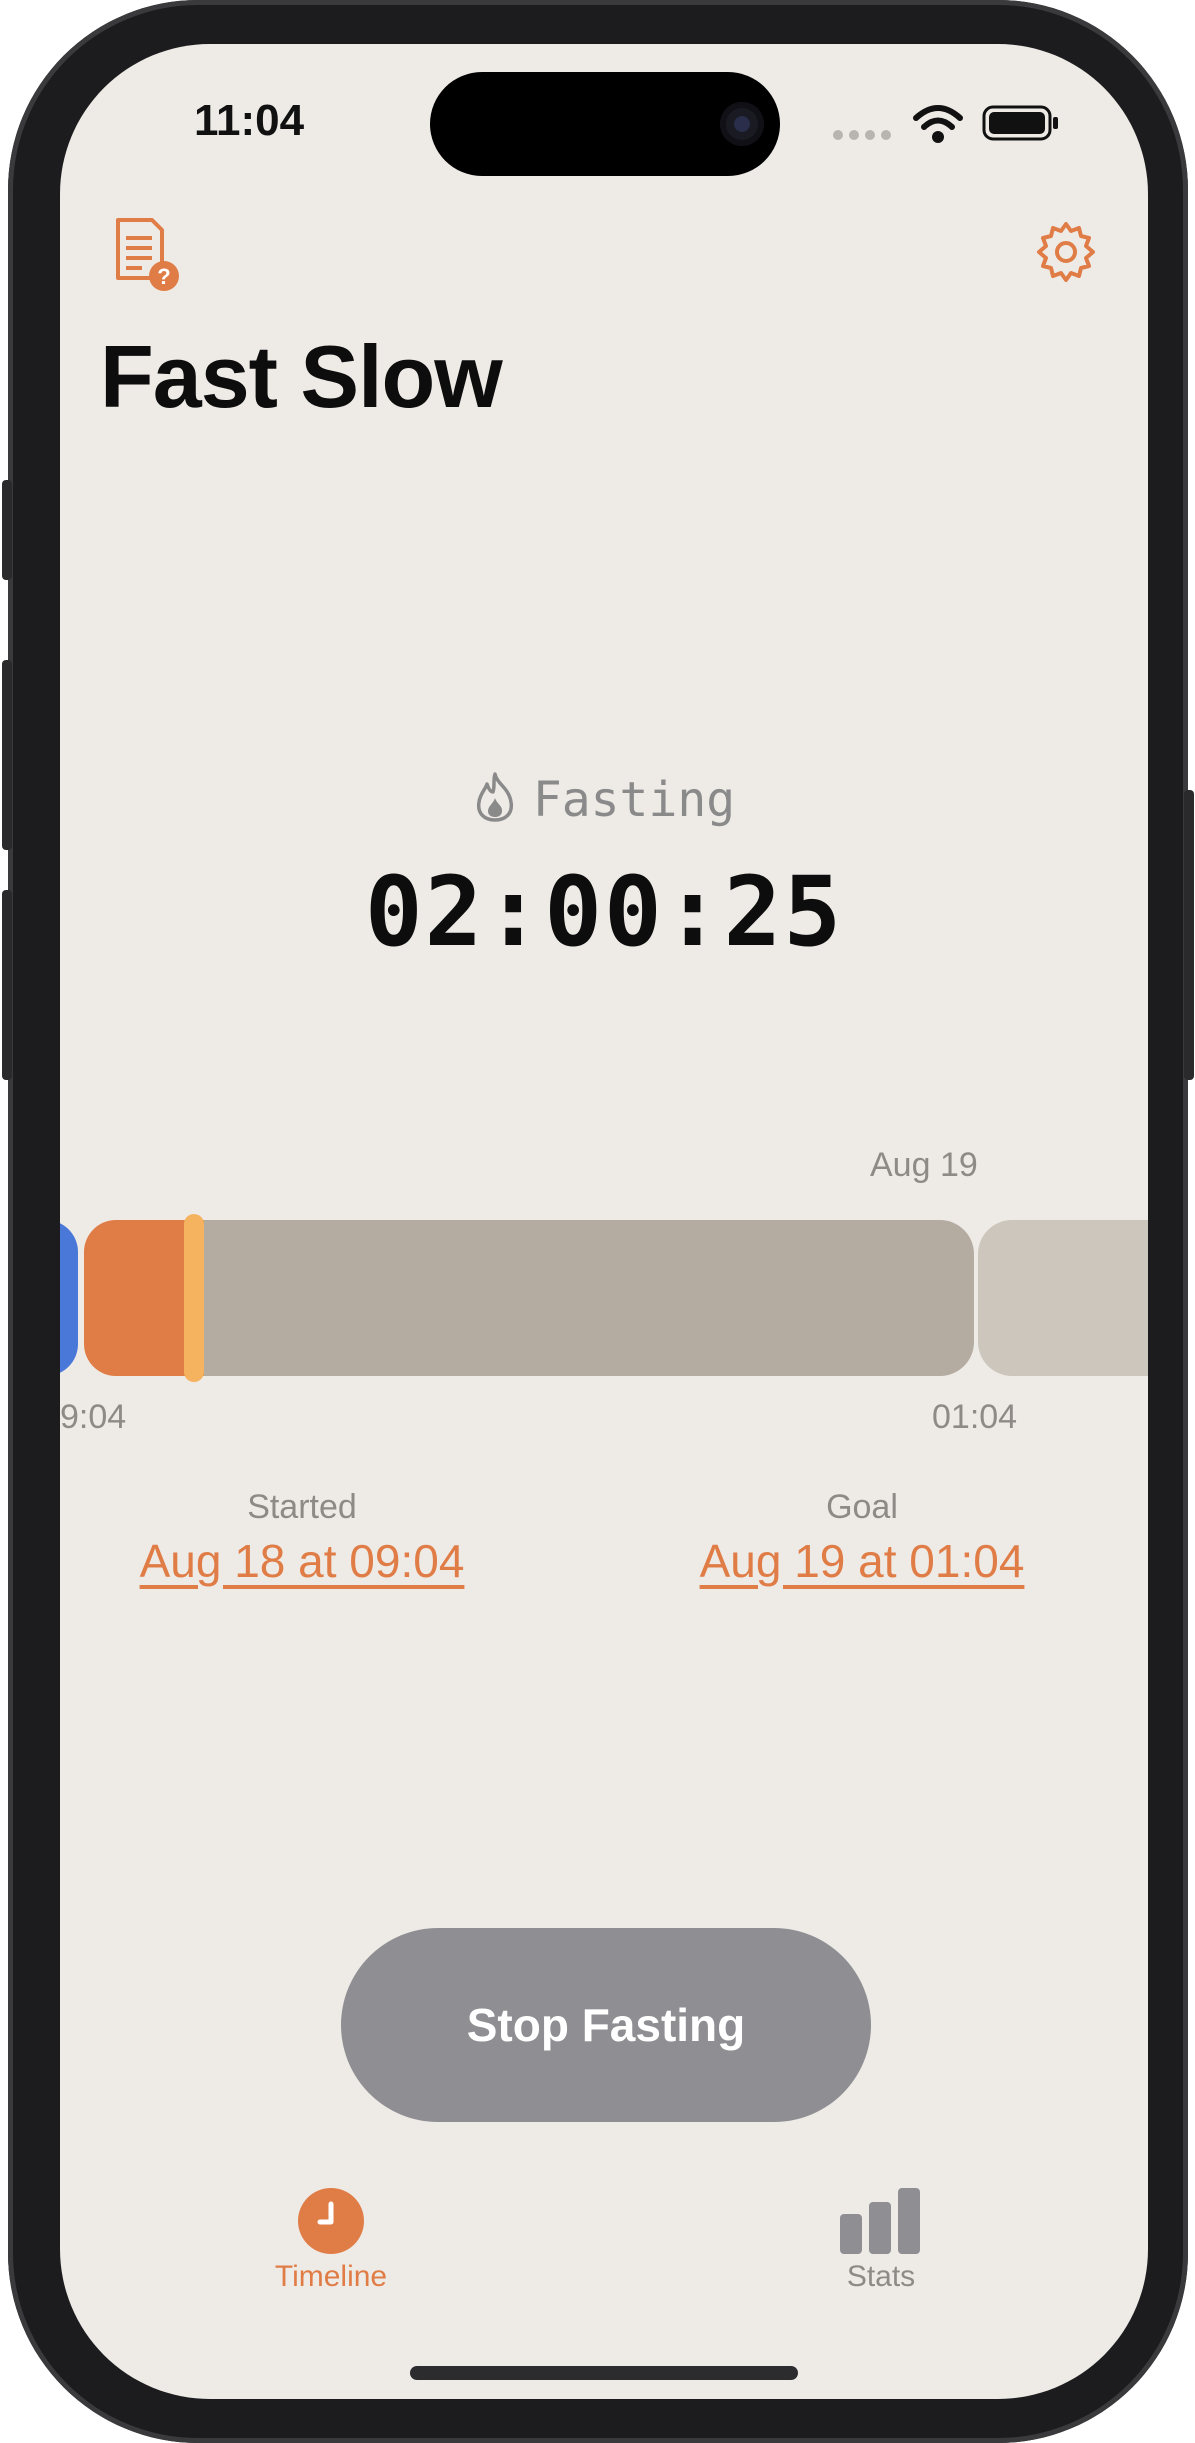  I want to click on bar-chart-icon, so click(881, 2223).